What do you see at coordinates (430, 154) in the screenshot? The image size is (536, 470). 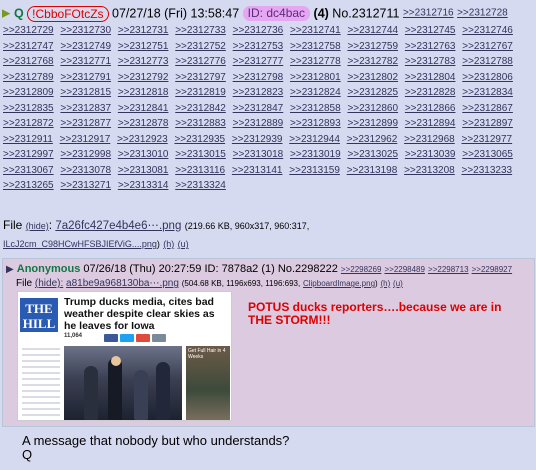 I see `backlink: >>2313039` at bounding box center [430, 154].